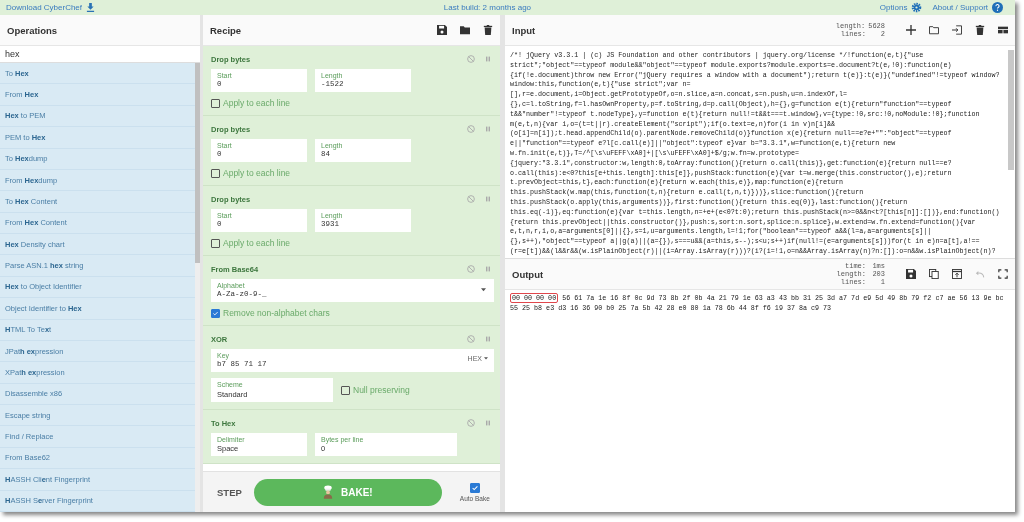 This screenshot has width=1024, height=522. What do you see at coordinates (327, 492) in the screenshot?
I see `chef-icon` at bounding box center [327, 492].